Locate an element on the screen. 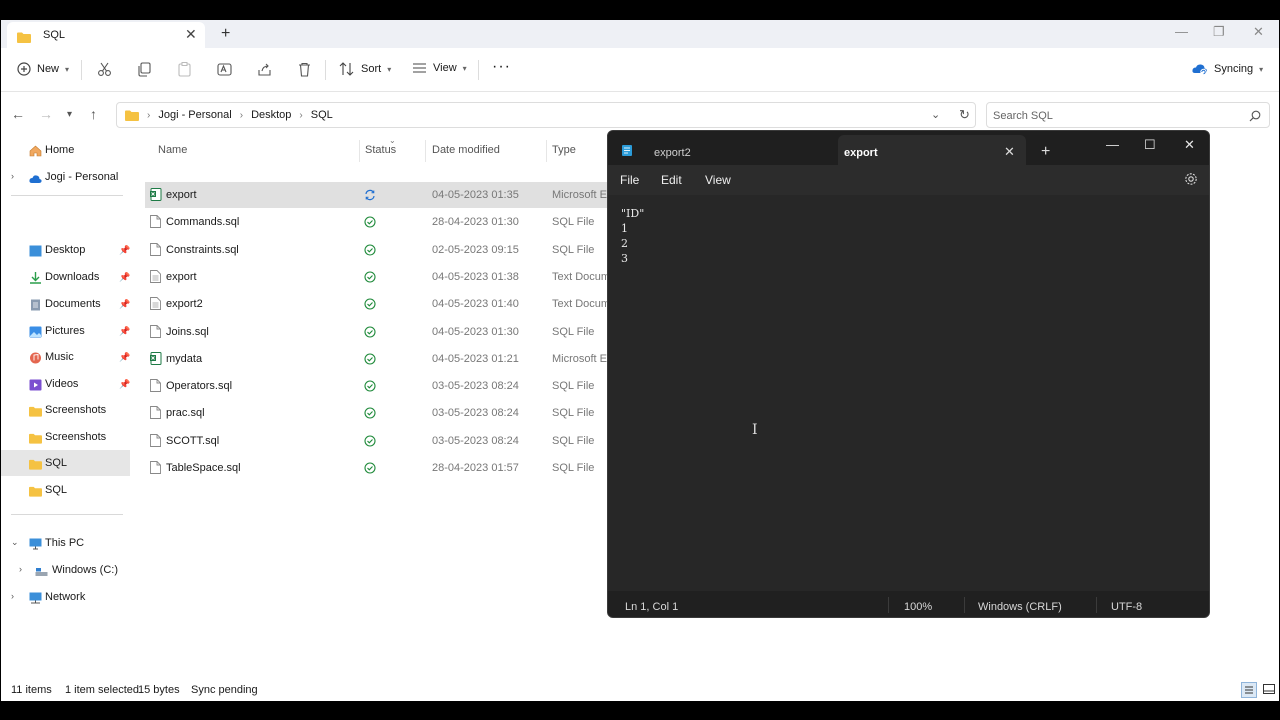  tab-sql: SQL ✕ is located at coordinates (106, 35).